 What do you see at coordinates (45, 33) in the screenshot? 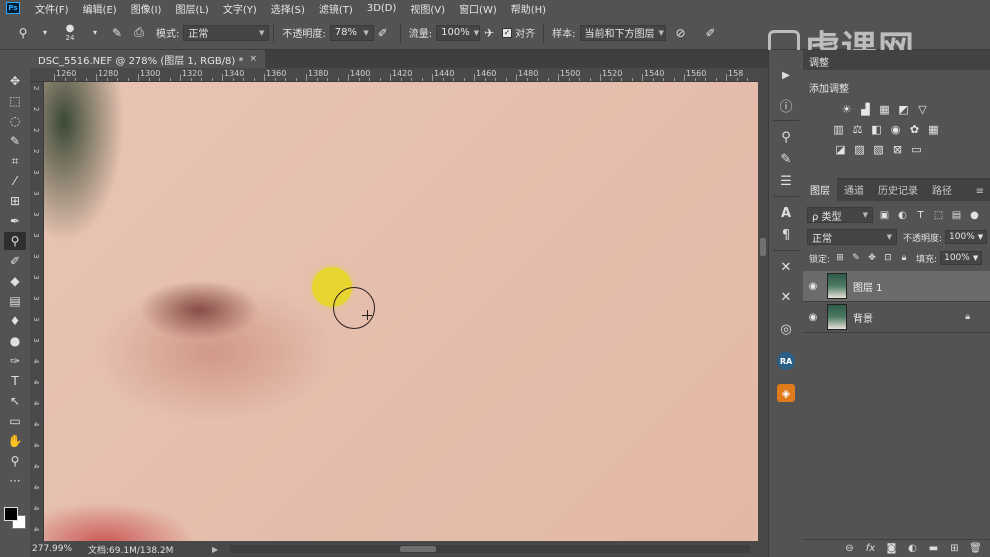
I see `dropdown-chevron-icon: ▾` at bounding box center [45, 33].